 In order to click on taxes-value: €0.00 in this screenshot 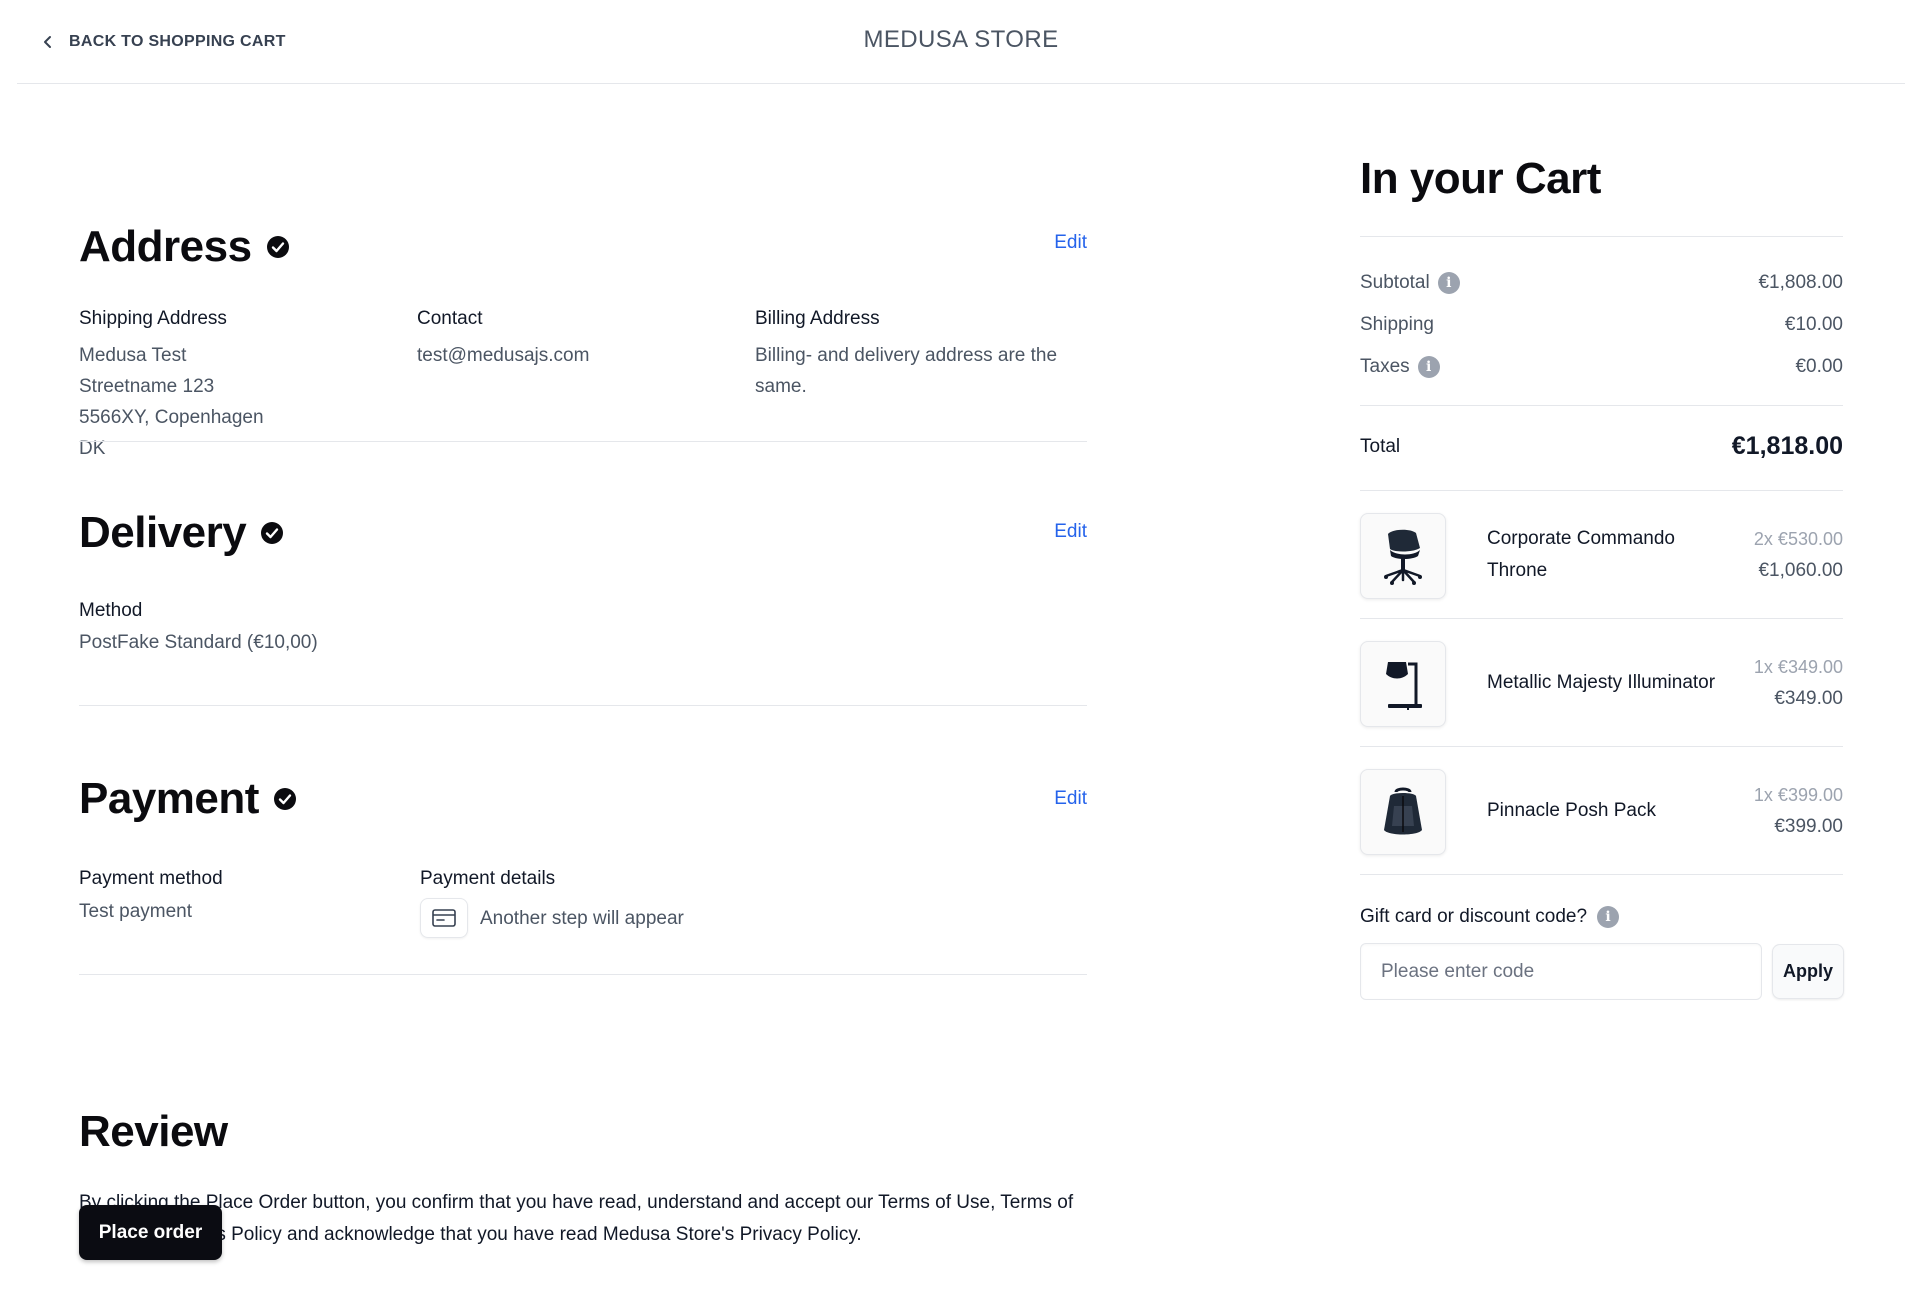, I will do `click(1819, 366)`.